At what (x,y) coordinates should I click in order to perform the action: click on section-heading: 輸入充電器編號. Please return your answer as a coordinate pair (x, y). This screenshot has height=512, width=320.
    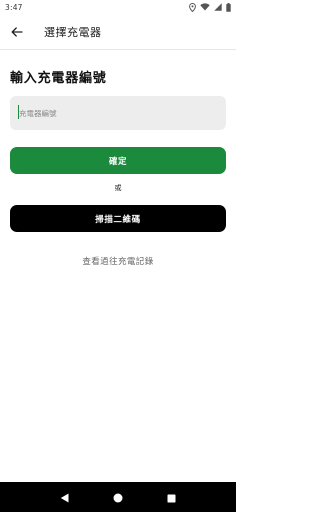
    Looking at the image, I should click on (58, 78).